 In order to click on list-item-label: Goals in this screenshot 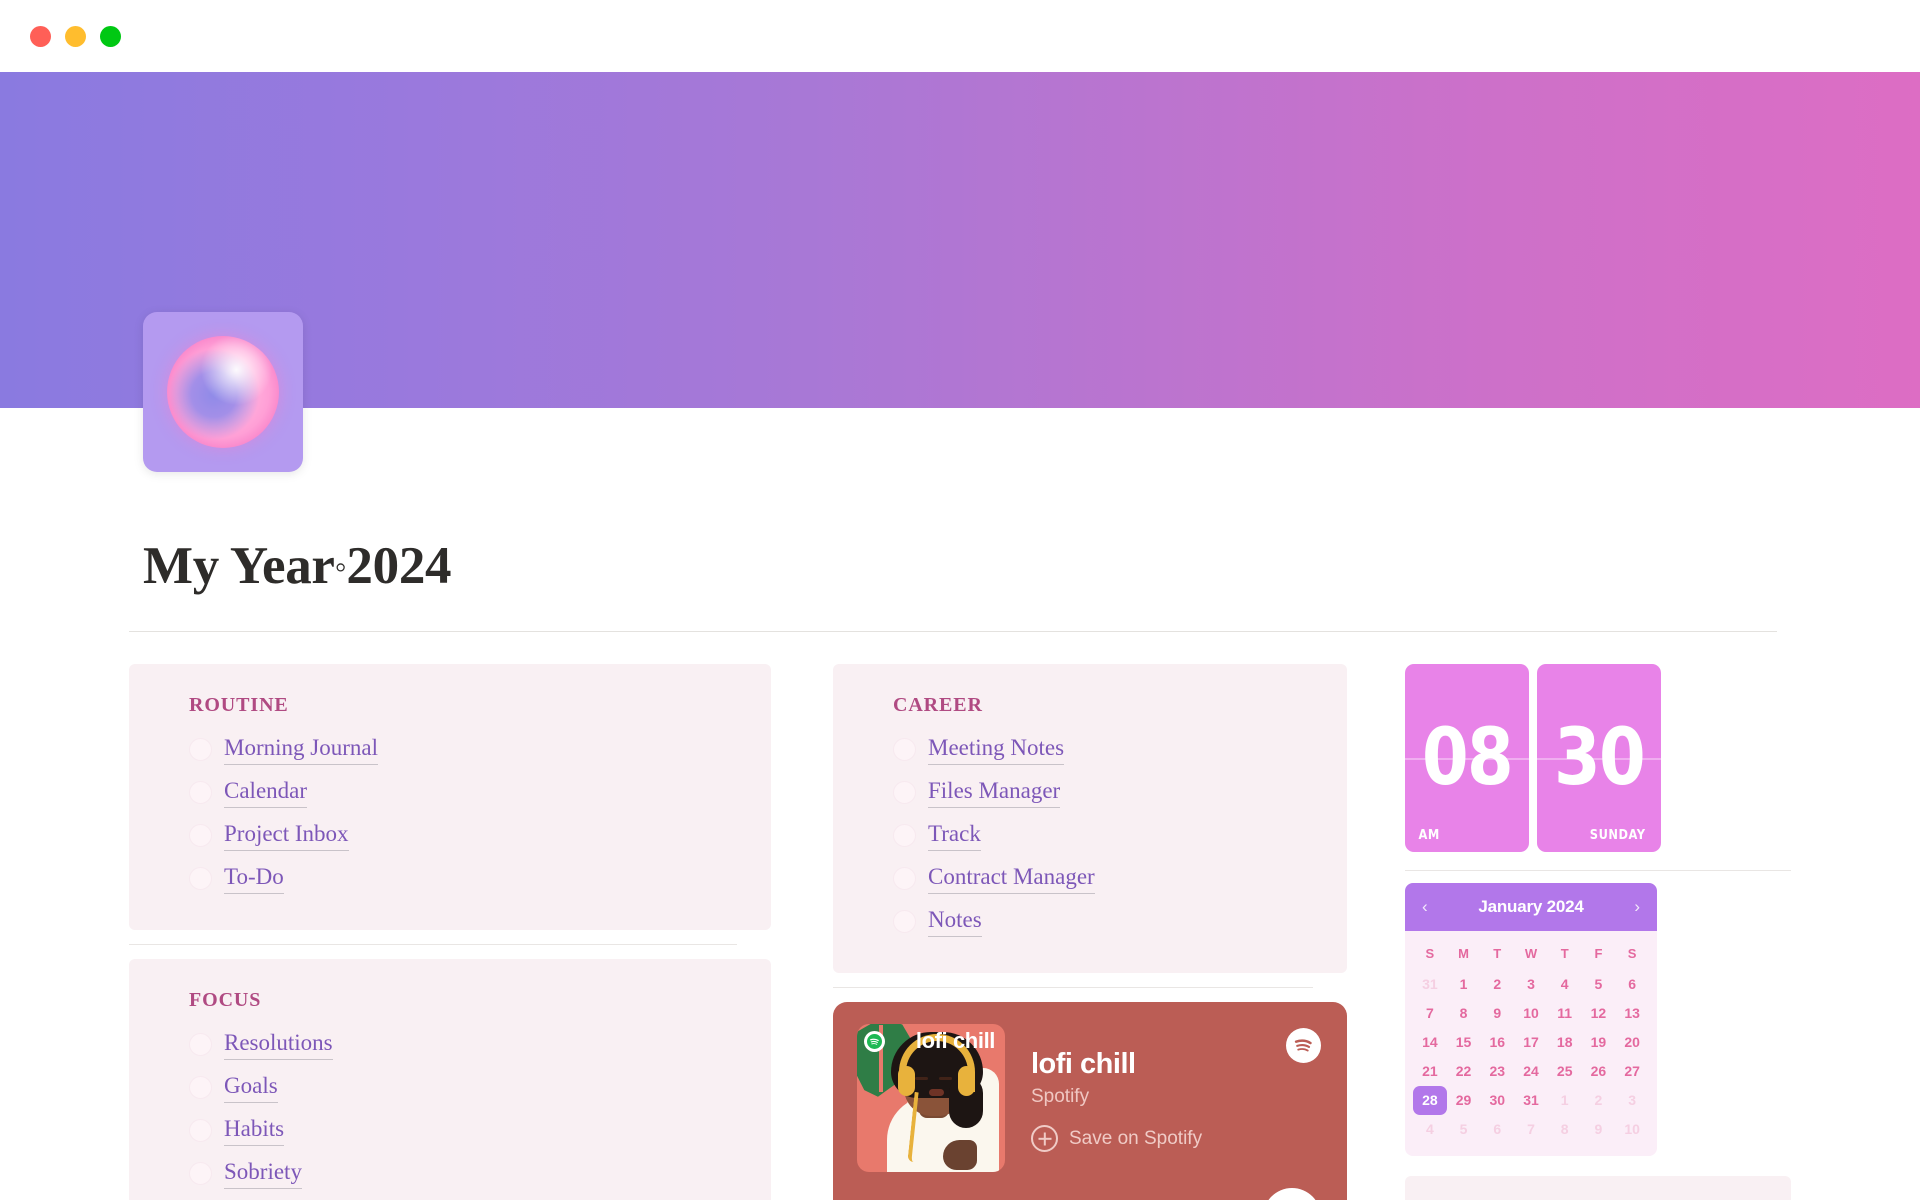, I will do `click(251, 1087)`.